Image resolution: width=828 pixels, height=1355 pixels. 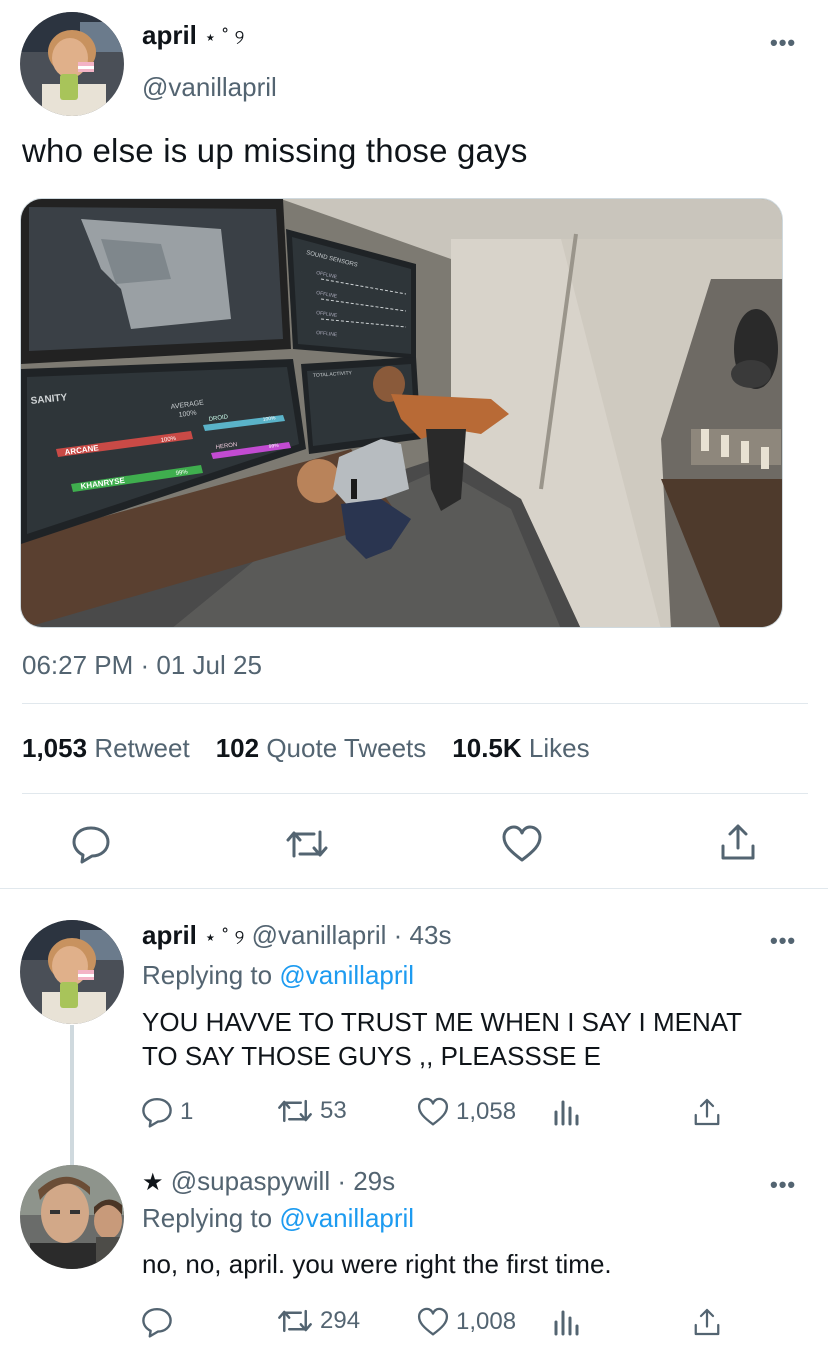 I want to click on tweet-timestamp: 06:27 PM · 01 Jul 25, so click(x=142, y=665).